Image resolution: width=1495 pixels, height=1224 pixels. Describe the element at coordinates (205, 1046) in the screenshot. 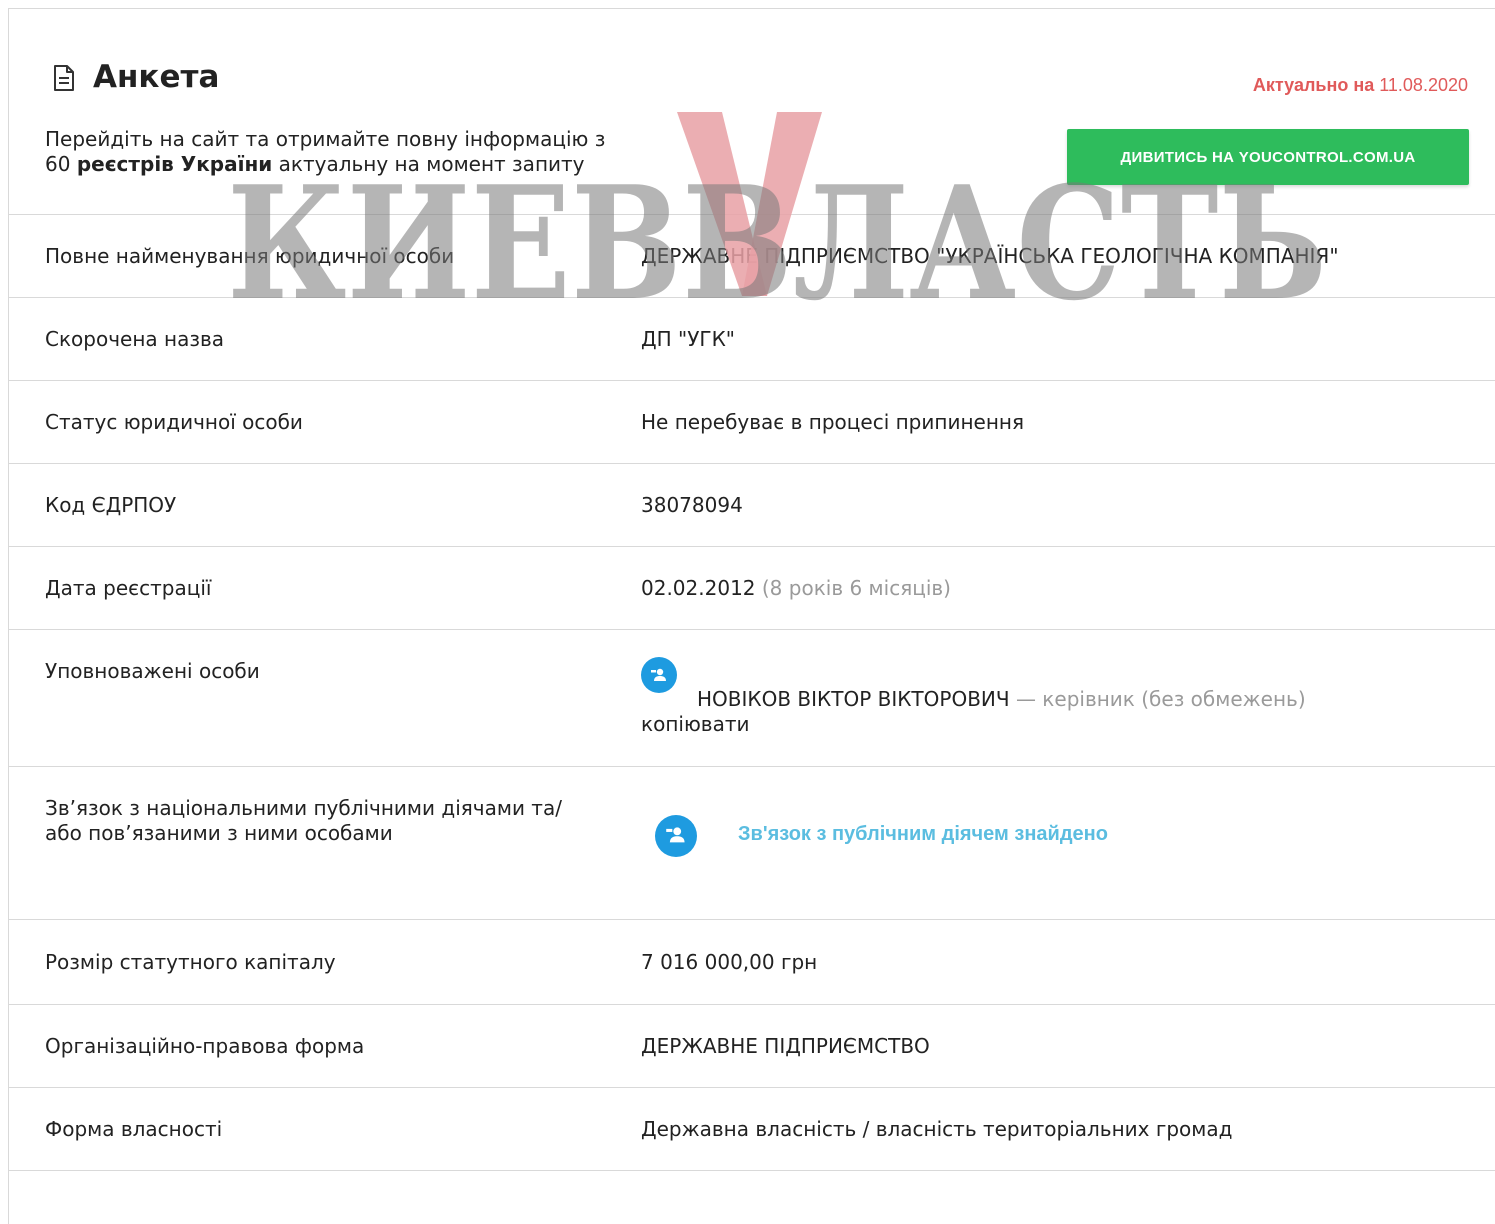

I see `row-label: Організаційно-правова форма` at that location.